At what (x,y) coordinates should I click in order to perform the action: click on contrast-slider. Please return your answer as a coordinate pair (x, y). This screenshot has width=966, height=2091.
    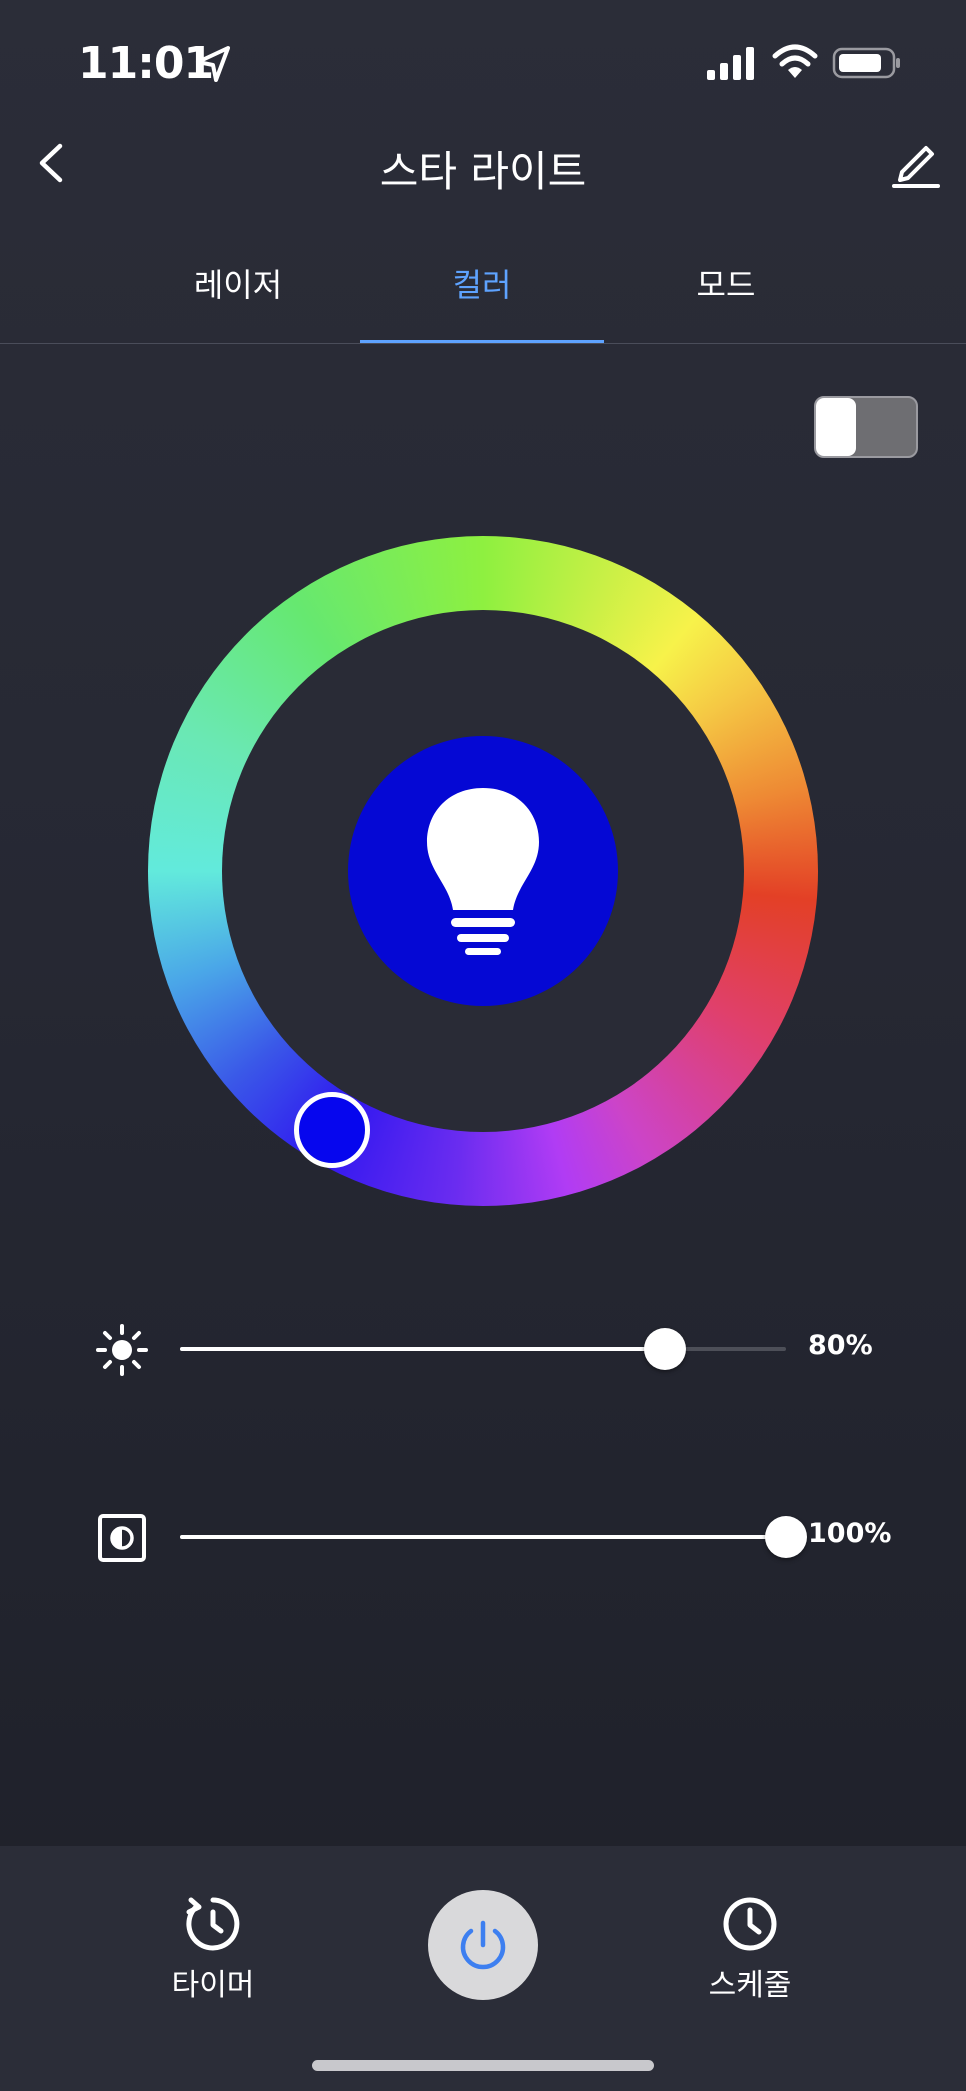
    Looking at the image, I should click on (493, 1537).